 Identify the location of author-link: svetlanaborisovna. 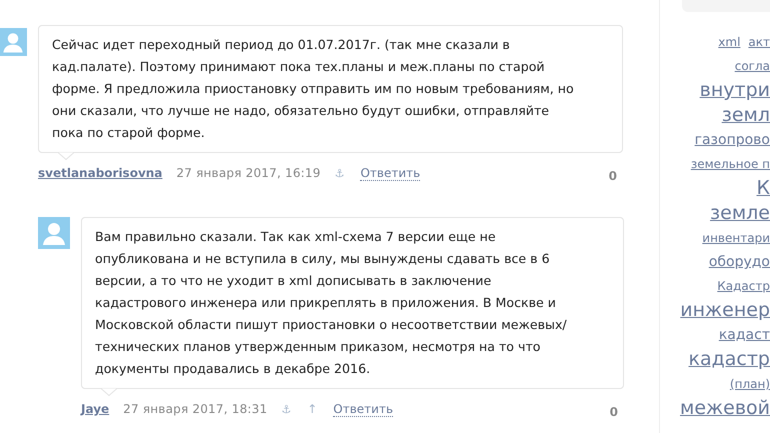
(100, 173).